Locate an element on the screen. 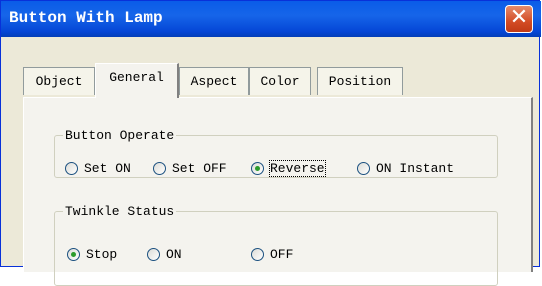  tab-aspect: Aspect is located at coordinates (214, 81).